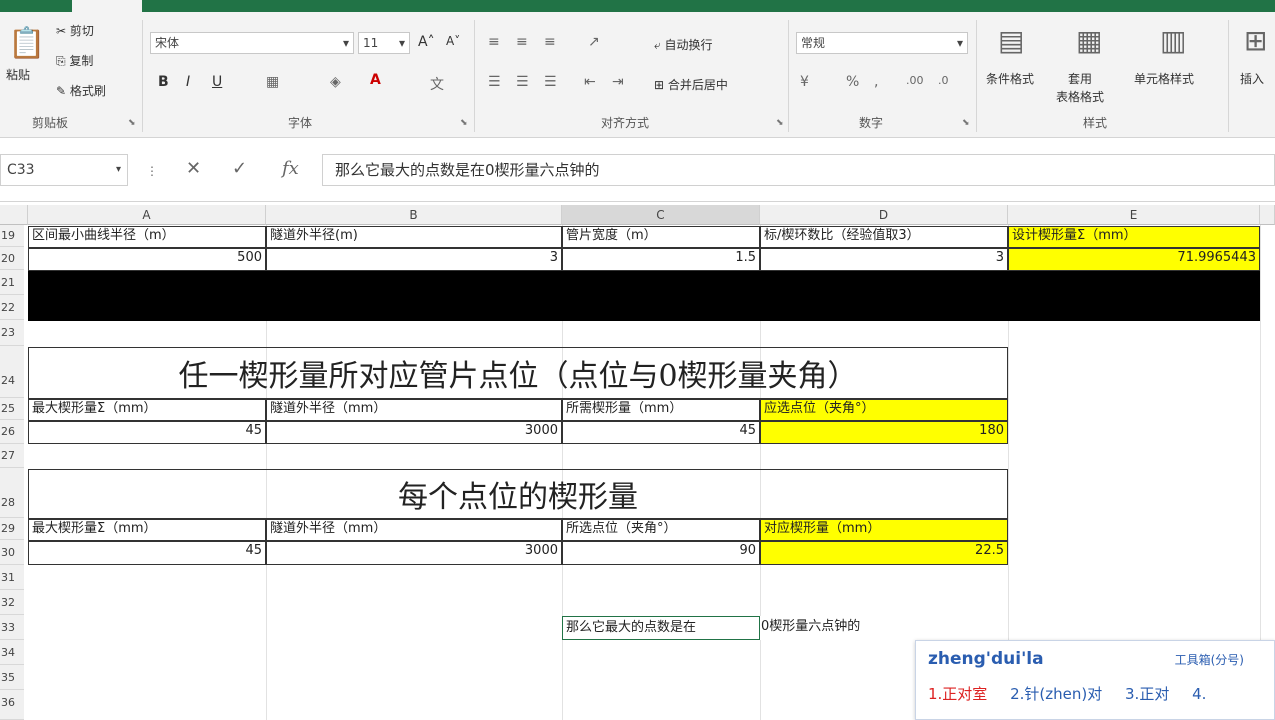 The width and height of the screenshot is (1275, 720). I want to click on insert-cells-icon: ⊞, so click(1255, 40).